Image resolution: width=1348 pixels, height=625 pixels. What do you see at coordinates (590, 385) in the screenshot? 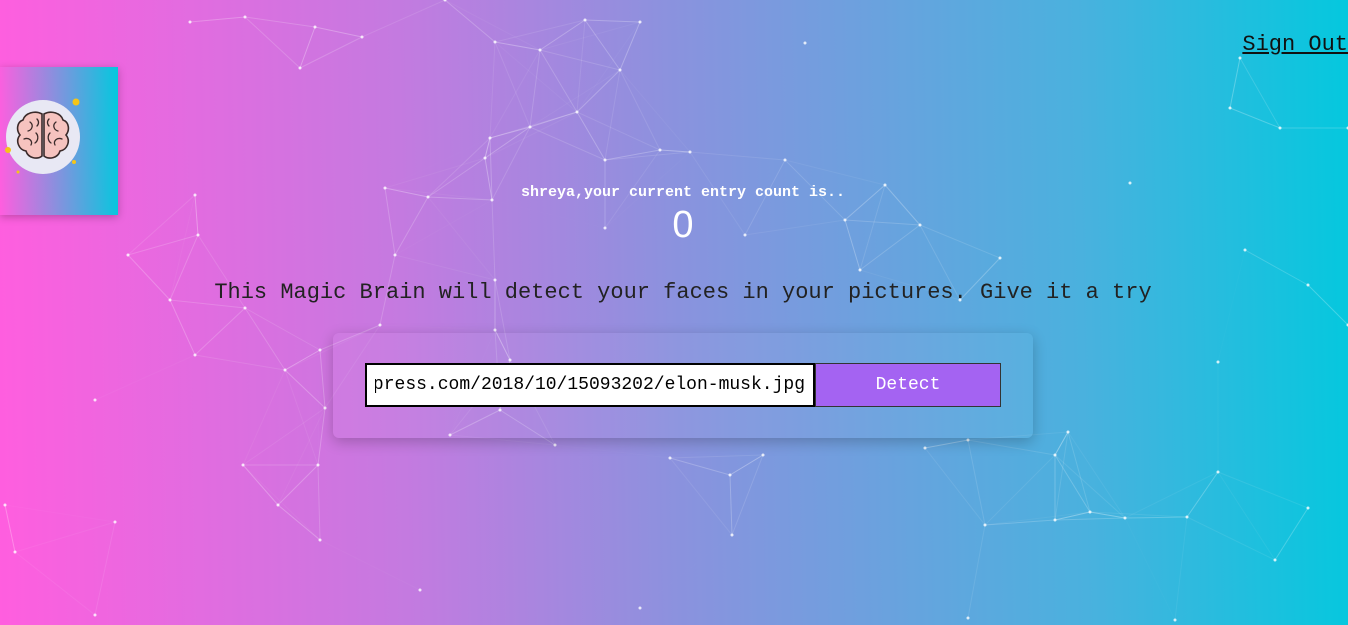
I see `image-url-input` at bounding box center [590, 385].